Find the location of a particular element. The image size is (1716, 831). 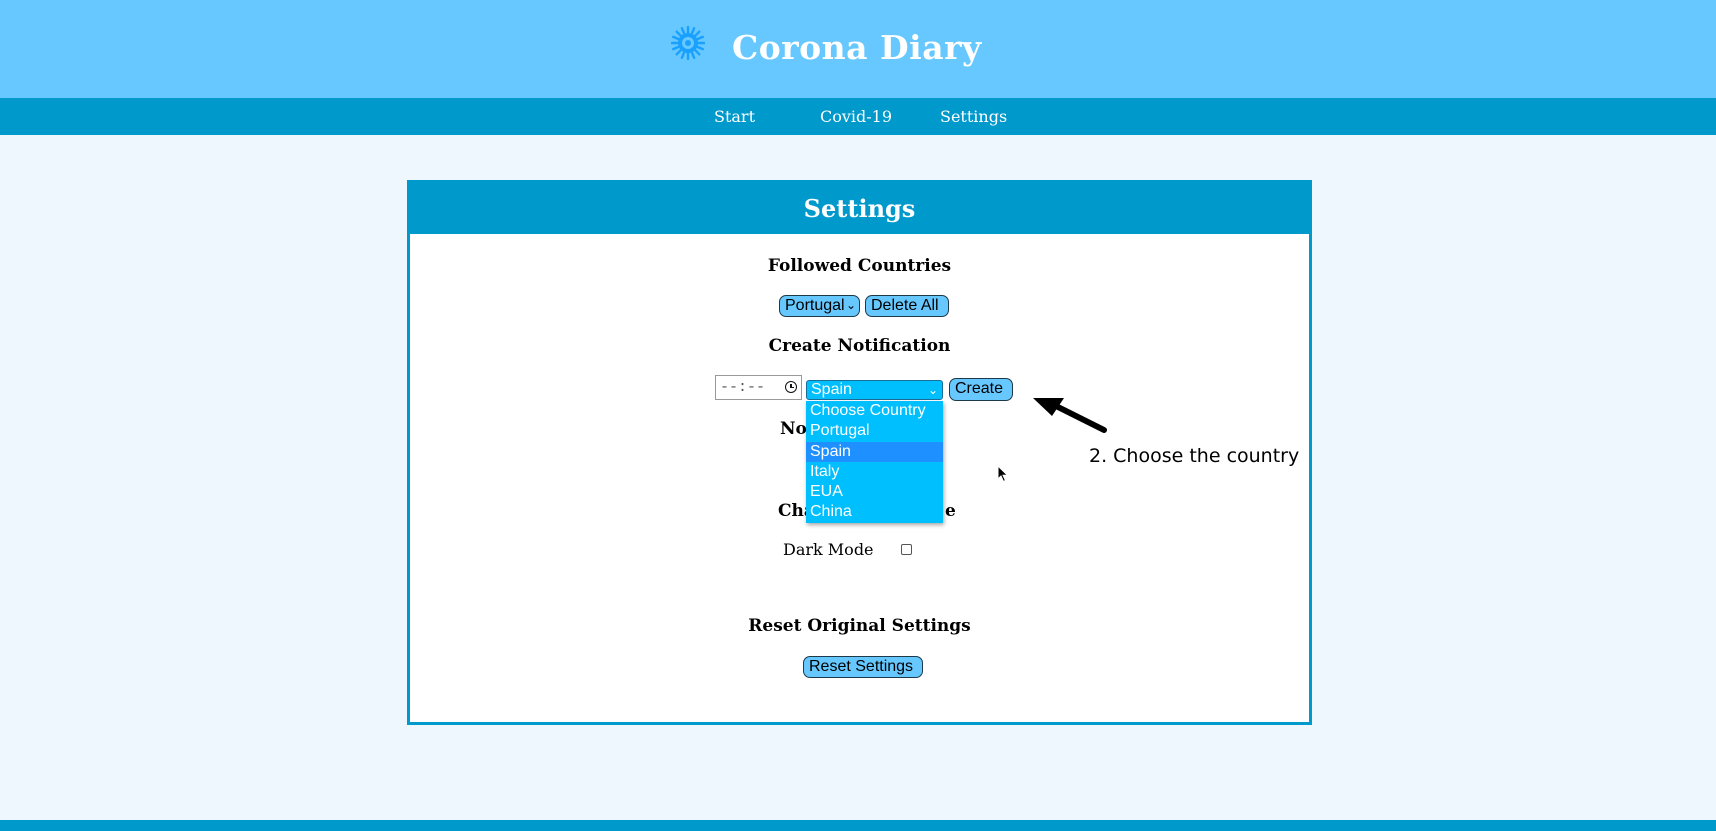

followed-countries-select-value: Portugal is located at coordinates (815, 305).